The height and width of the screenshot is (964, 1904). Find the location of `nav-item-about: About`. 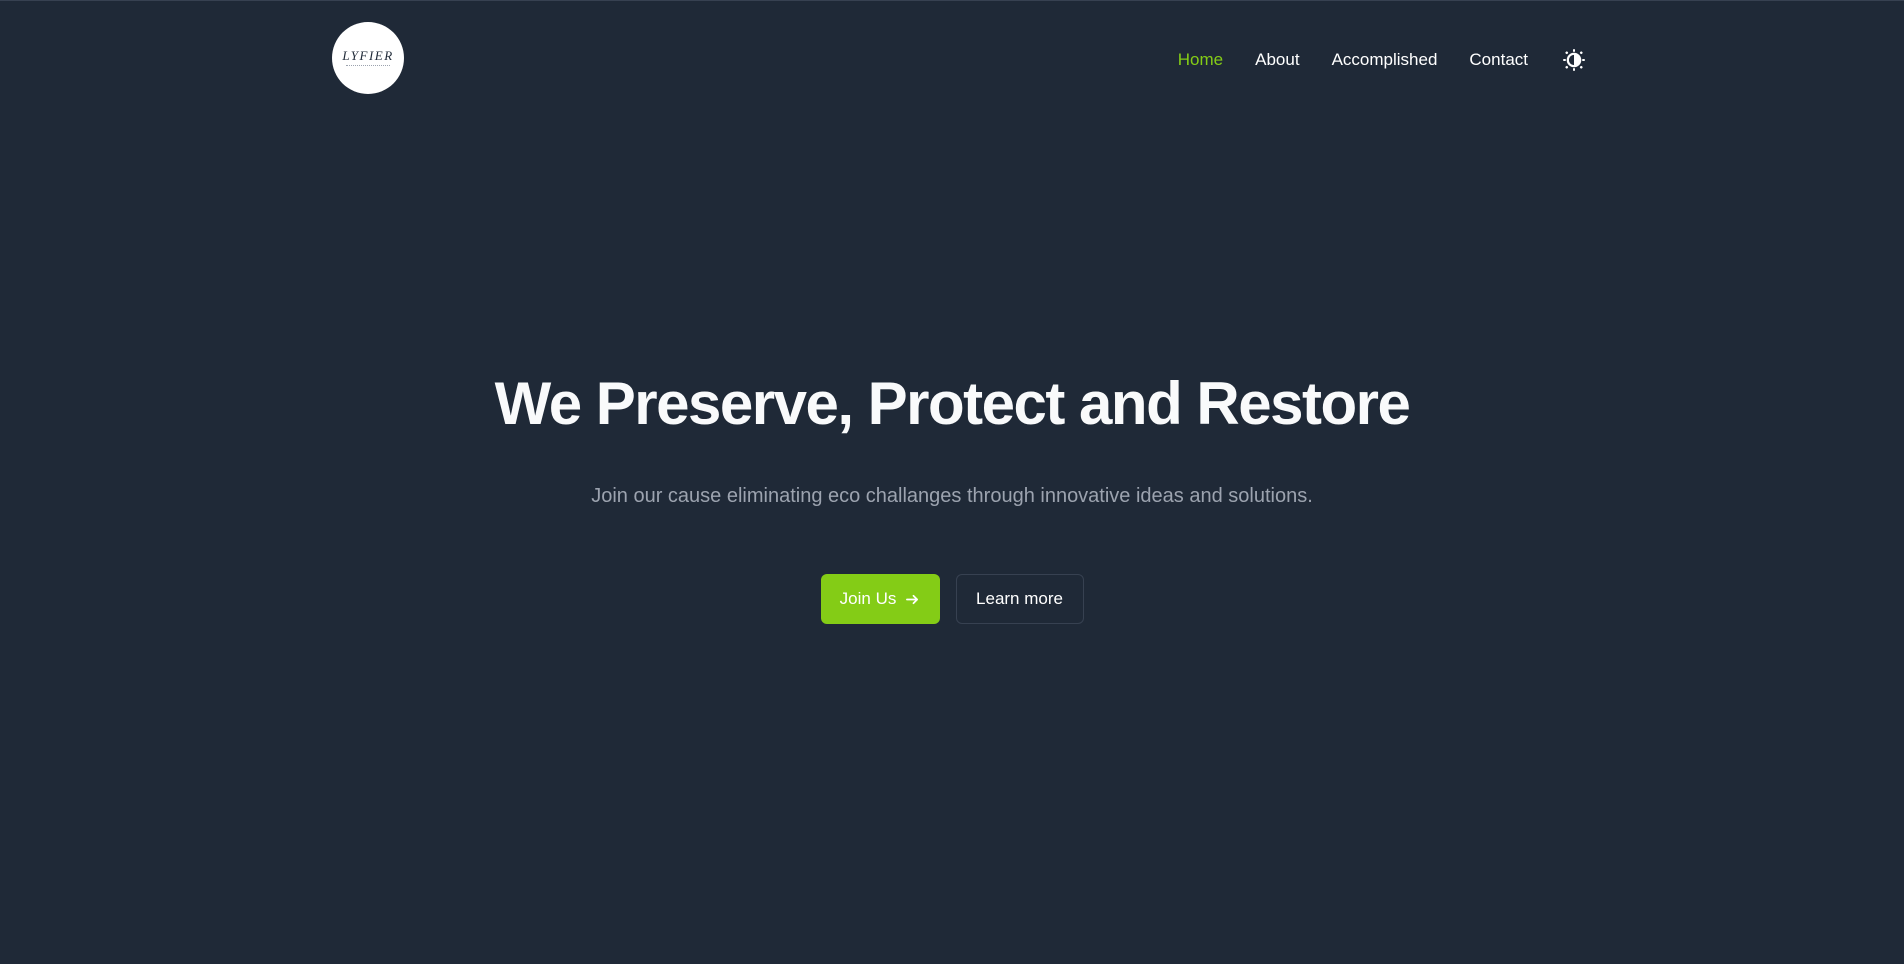

nav-item-about: About is located at coordinates (1277, 60).